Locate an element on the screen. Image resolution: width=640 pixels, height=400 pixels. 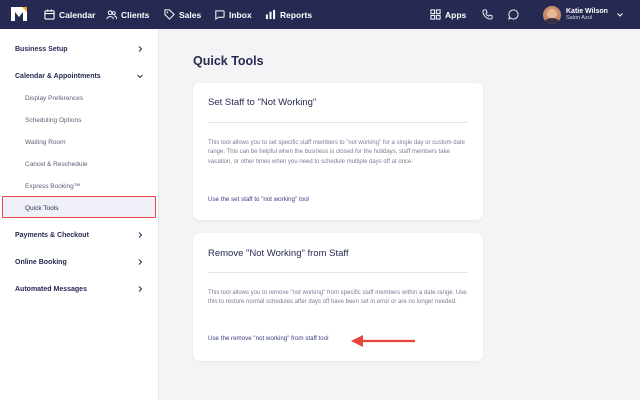
set-not-working-link: Use the set staff to "not working" tool is located at coordinates (258, 199).